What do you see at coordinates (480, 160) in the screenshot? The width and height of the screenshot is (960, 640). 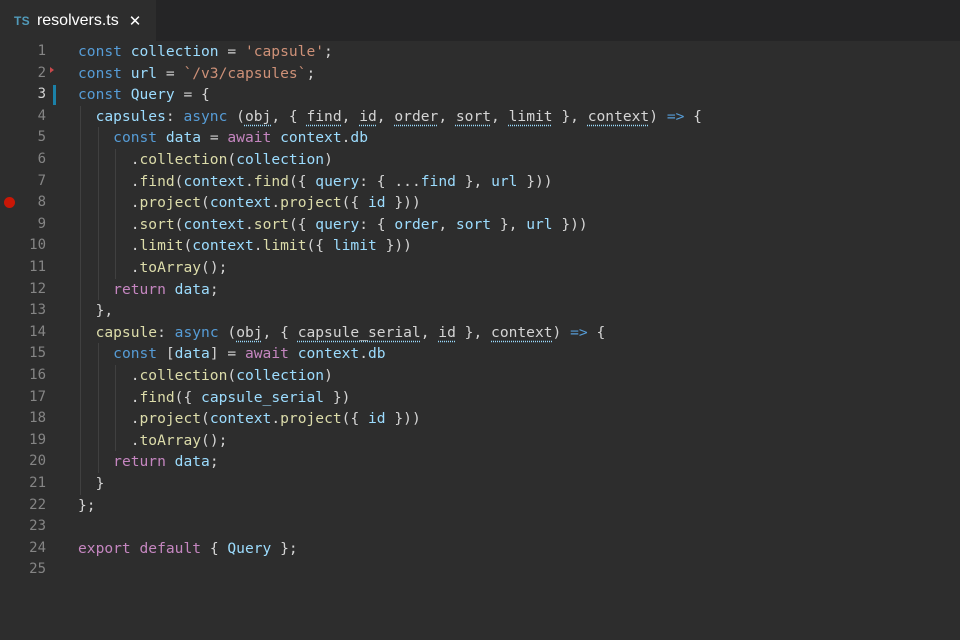 I see `code-line: 6 .collection(collection)` at bounding box center [480, 160].